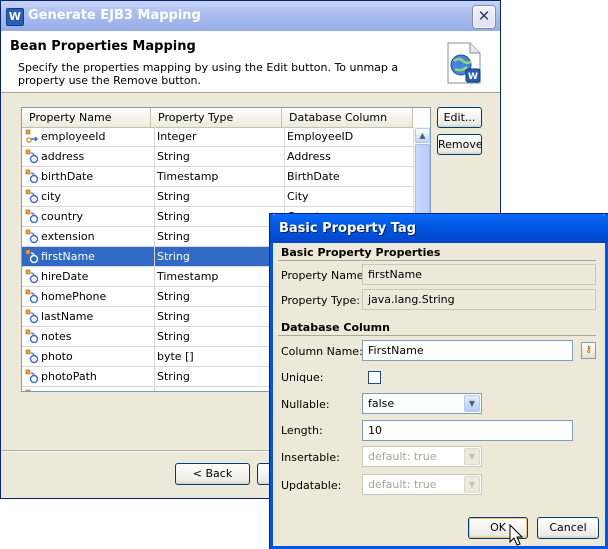  What do you see at coordinates (62, 216) in the screenshot?
I see `property-name-cell: country` at bounding box center [62, 216].